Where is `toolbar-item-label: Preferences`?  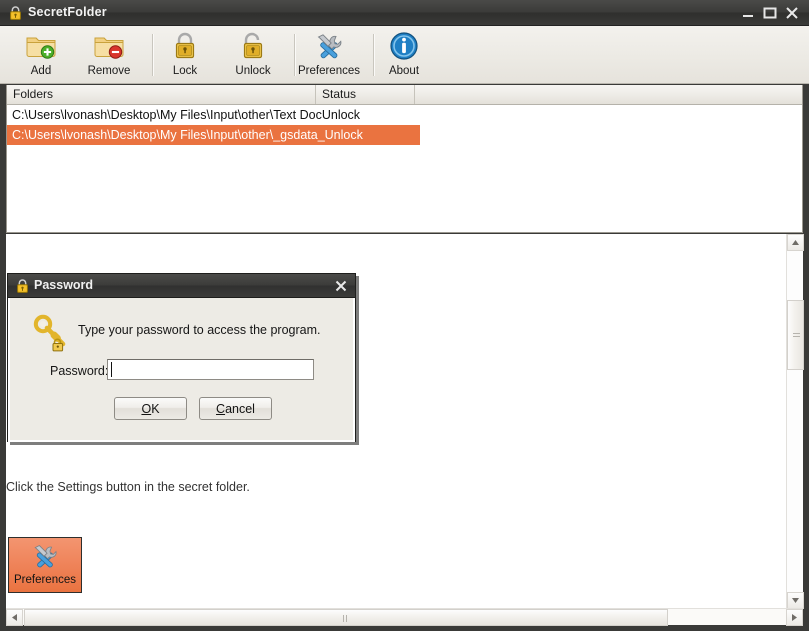
toolbar-item-label: Preferences is located at coordinates (328, 71).